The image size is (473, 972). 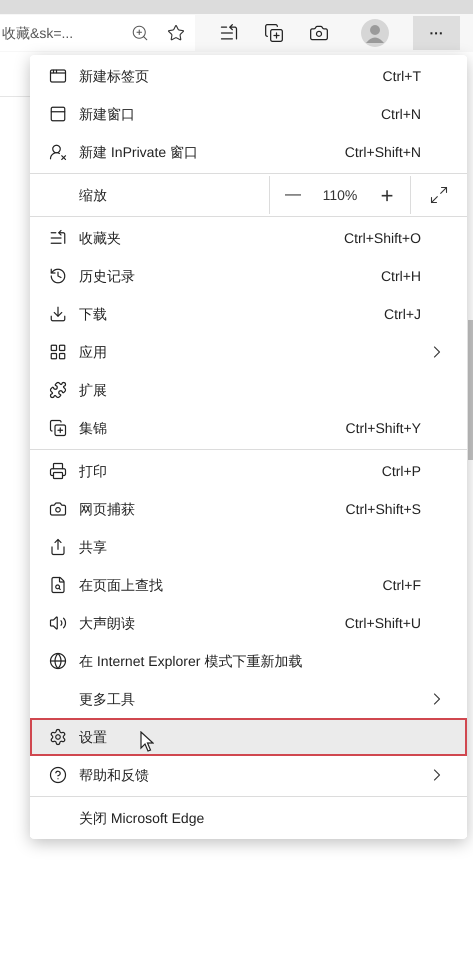 What do you see at coordinates (58, 623) in the screenshot?
I see `read-aloud-icon` at bounding box center [58, 623].